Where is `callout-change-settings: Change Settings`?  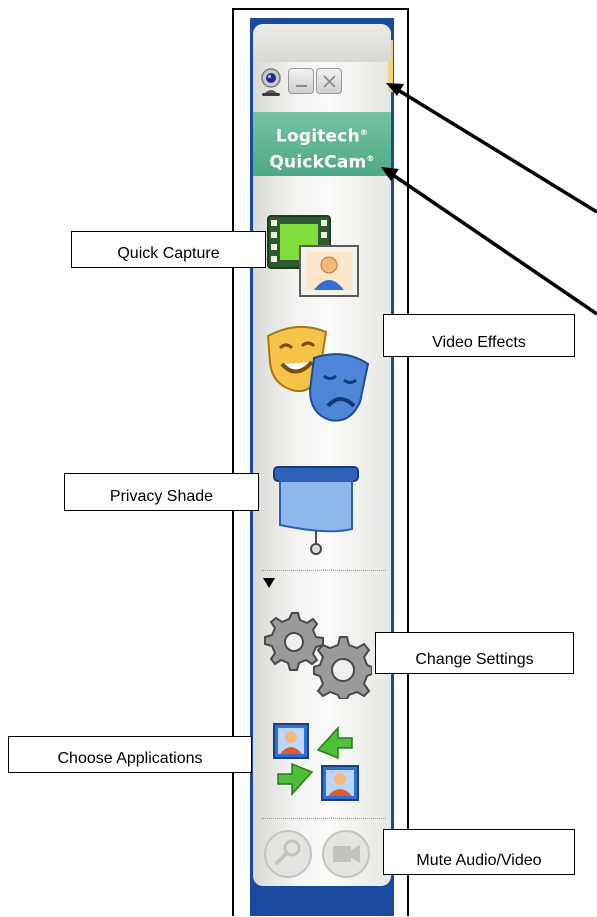 callout-change-settings: Change Settings is located at coordinates (474, 653).